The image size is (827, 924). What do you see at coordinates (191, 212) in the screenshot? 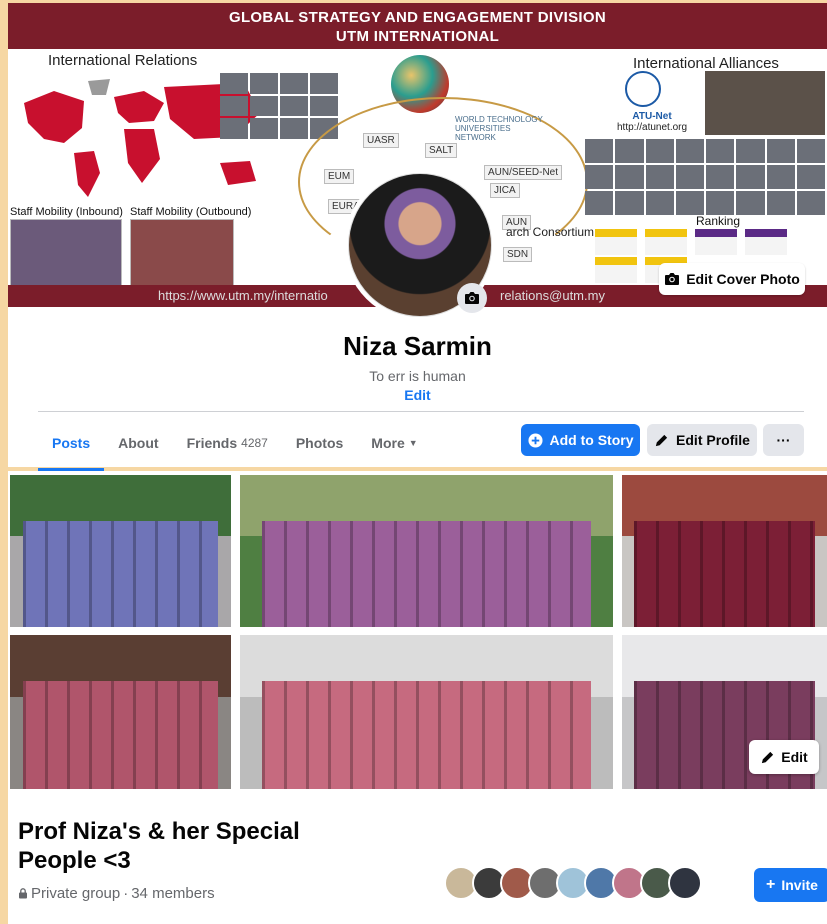
I see `staff-mobility-outbound-title: Staff Mobility (Outbound)` at bounding box center [191, 212].